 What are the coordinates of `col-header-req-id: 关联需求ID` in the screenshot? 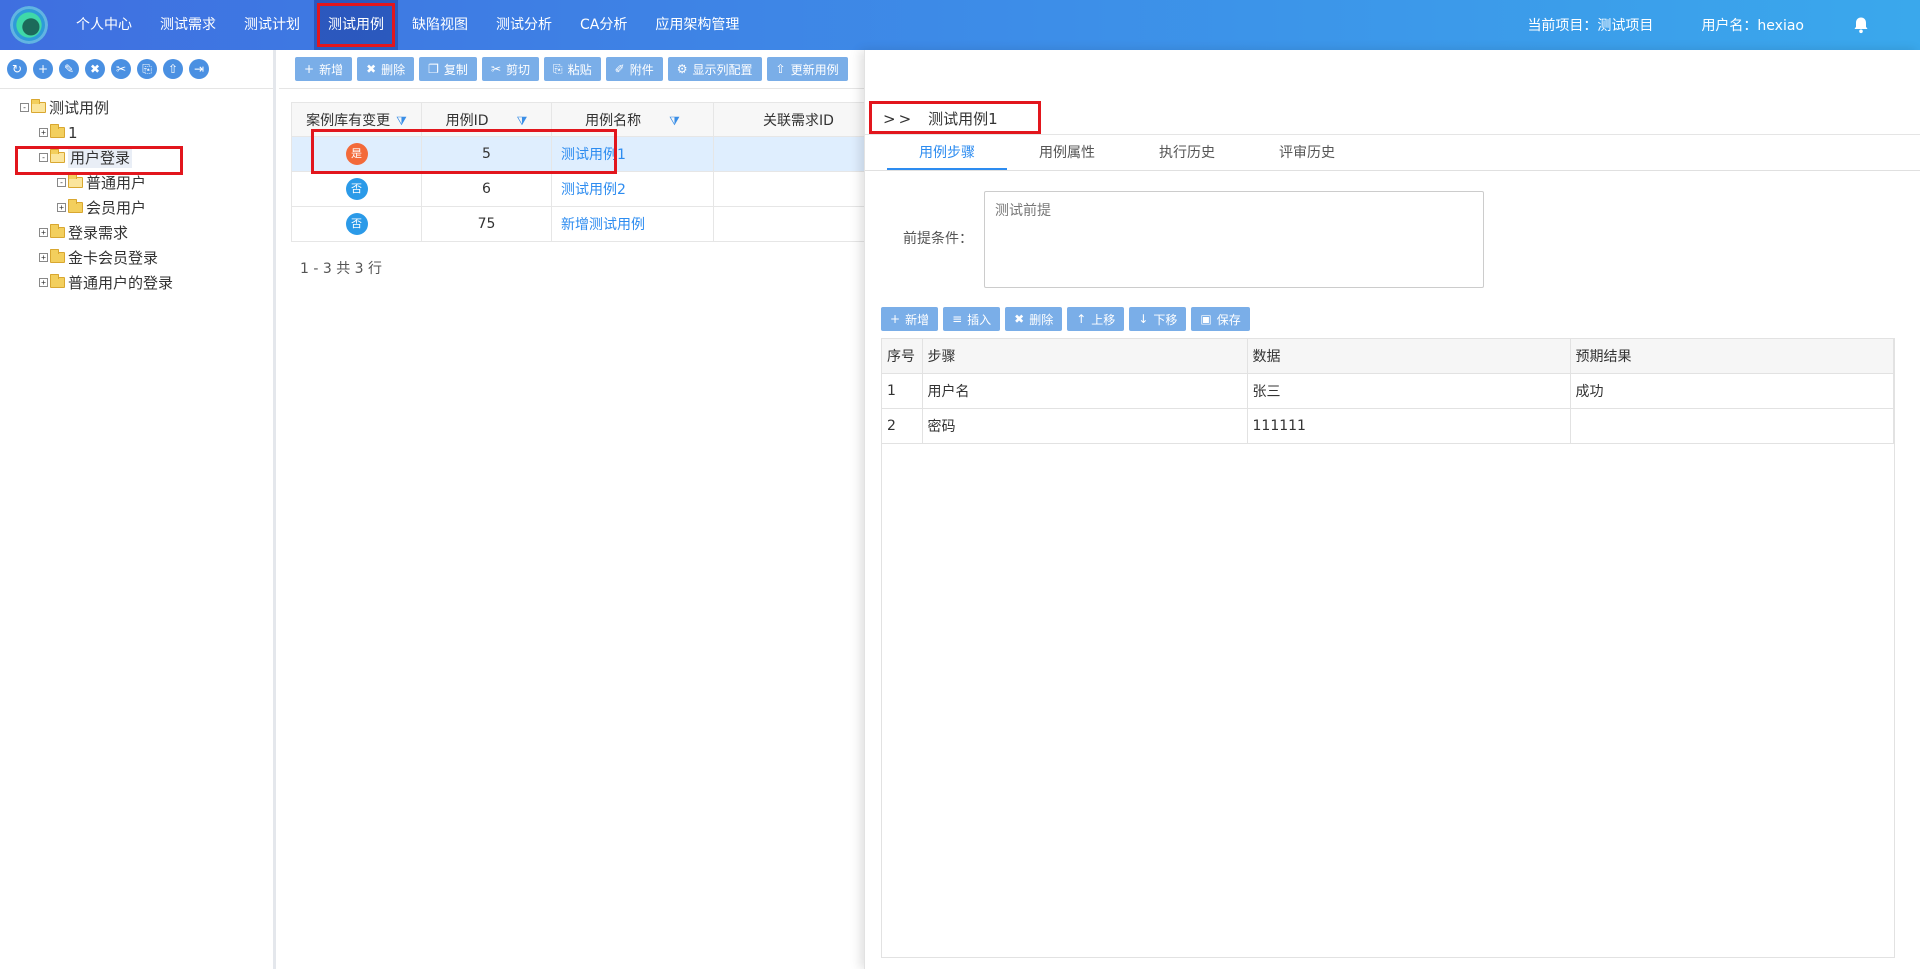 It's located at (798, 119).